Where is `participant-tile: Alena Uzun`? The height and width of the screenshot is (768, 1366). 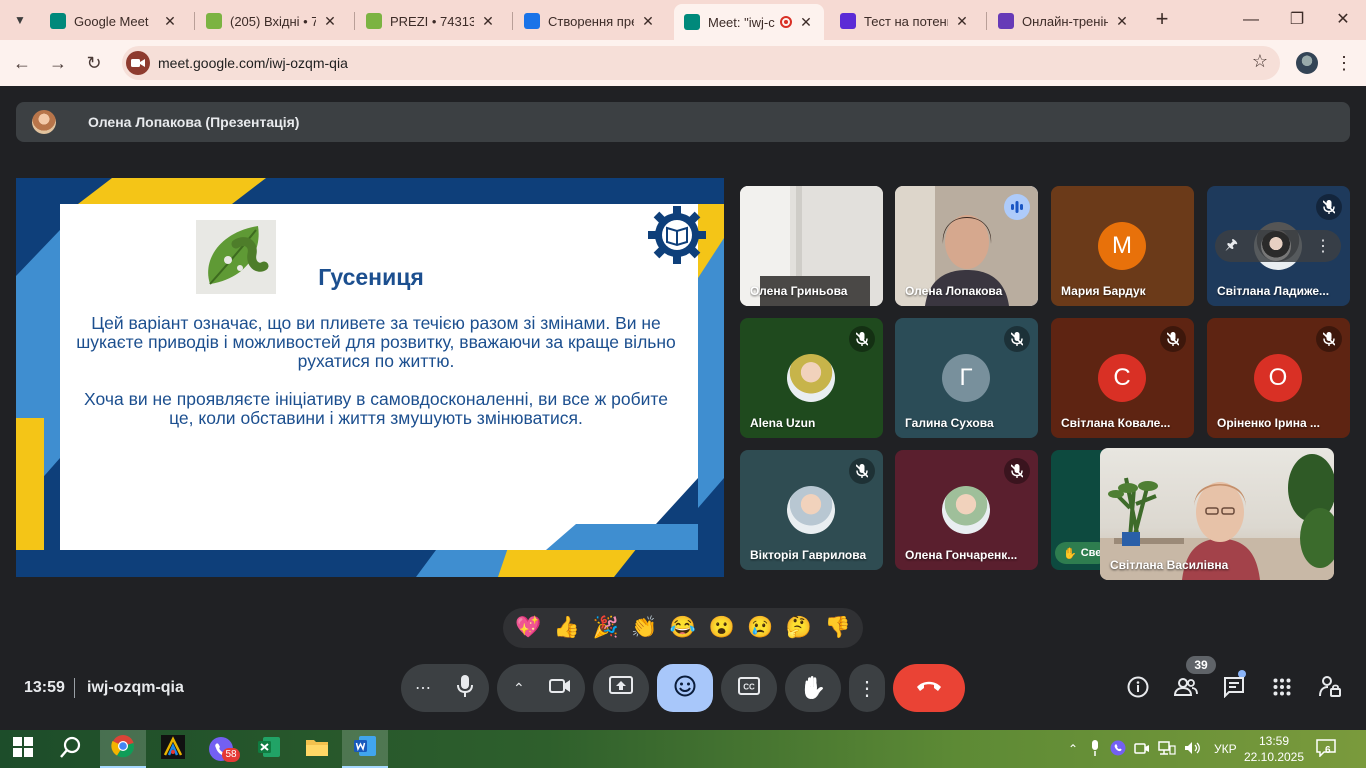 participant-tile: Alena Uzun is located at coordinates (811, 378).